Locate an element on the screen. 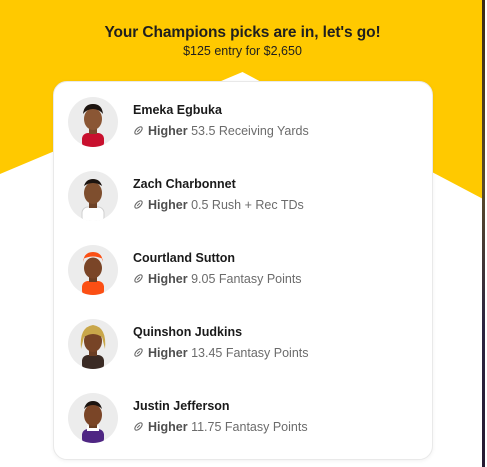 Image resolution: width=487 pixels, height=467 pixels. pick-line: 9.05 Fantasy Points is located at coordinates (246, 279).